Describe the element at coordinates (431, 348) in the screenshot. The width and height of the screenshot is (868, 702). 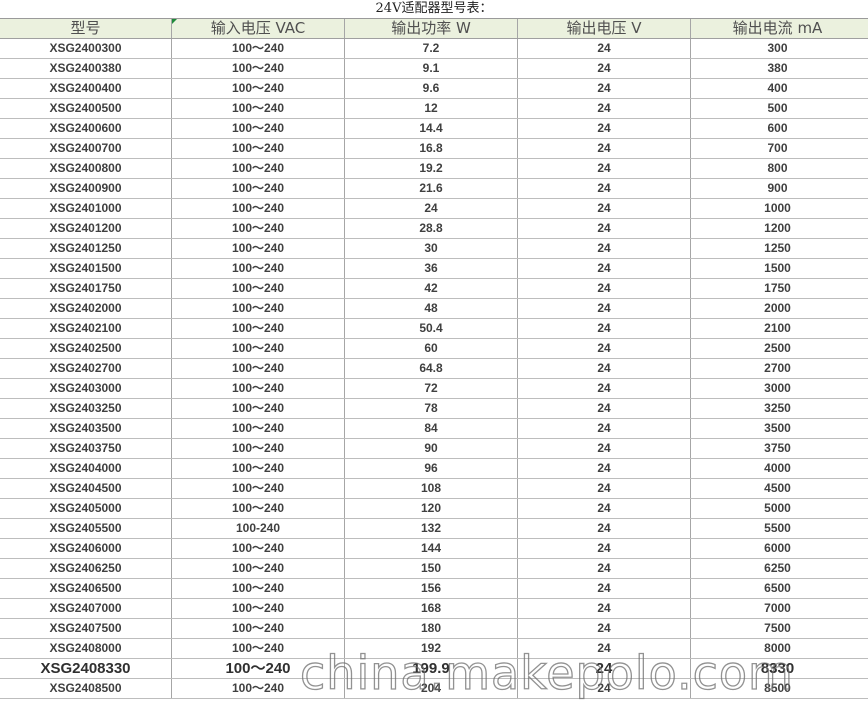
I see `cell-output-power: 60` at that location.